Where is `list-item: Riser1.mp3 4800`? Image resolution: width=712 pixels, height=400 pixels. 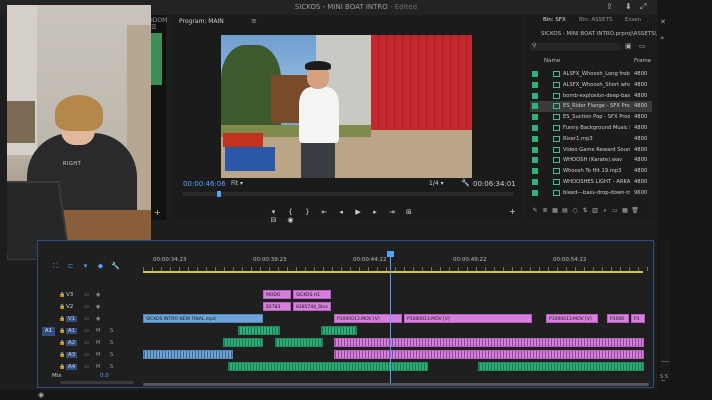
list-item: Riser1.mp3 4800 is located at coordinates (591, 139).